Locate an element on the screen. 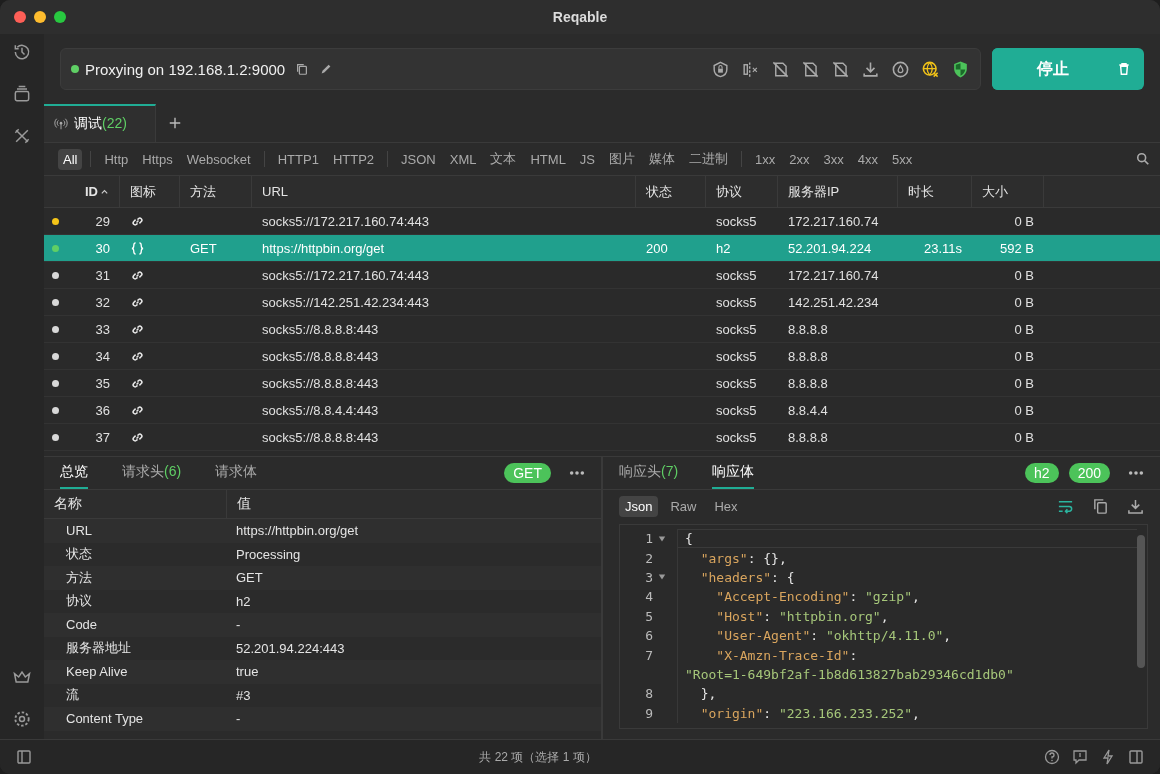  filter-chip: 5xx is located at coordinates (902, 159).